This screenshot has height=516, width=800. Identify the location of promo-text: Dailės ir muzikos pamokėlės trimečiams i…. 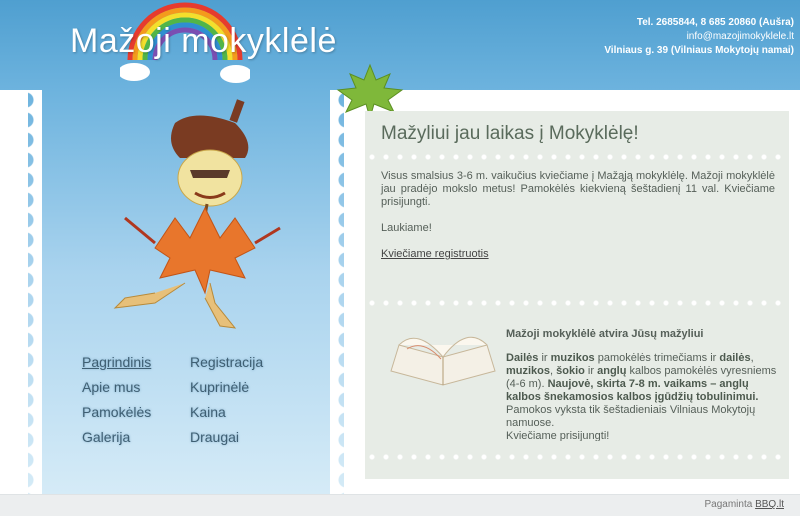
(580, 396).